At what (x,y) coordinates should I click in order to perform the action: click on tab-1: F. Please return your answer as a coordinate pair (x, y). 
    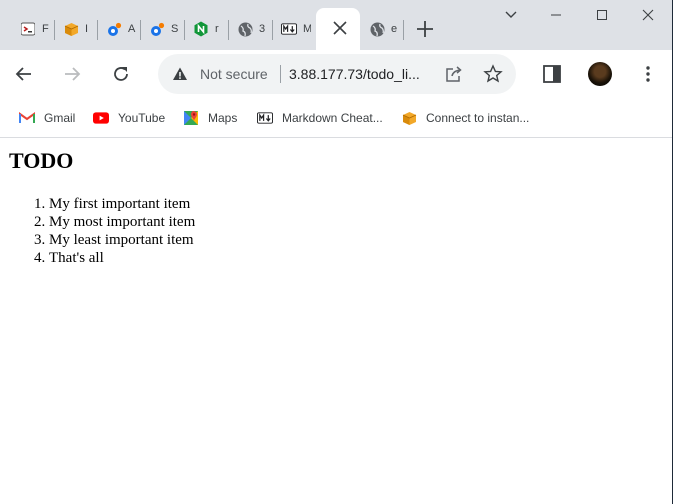
    Looking at the image, I should click on (33, 29).